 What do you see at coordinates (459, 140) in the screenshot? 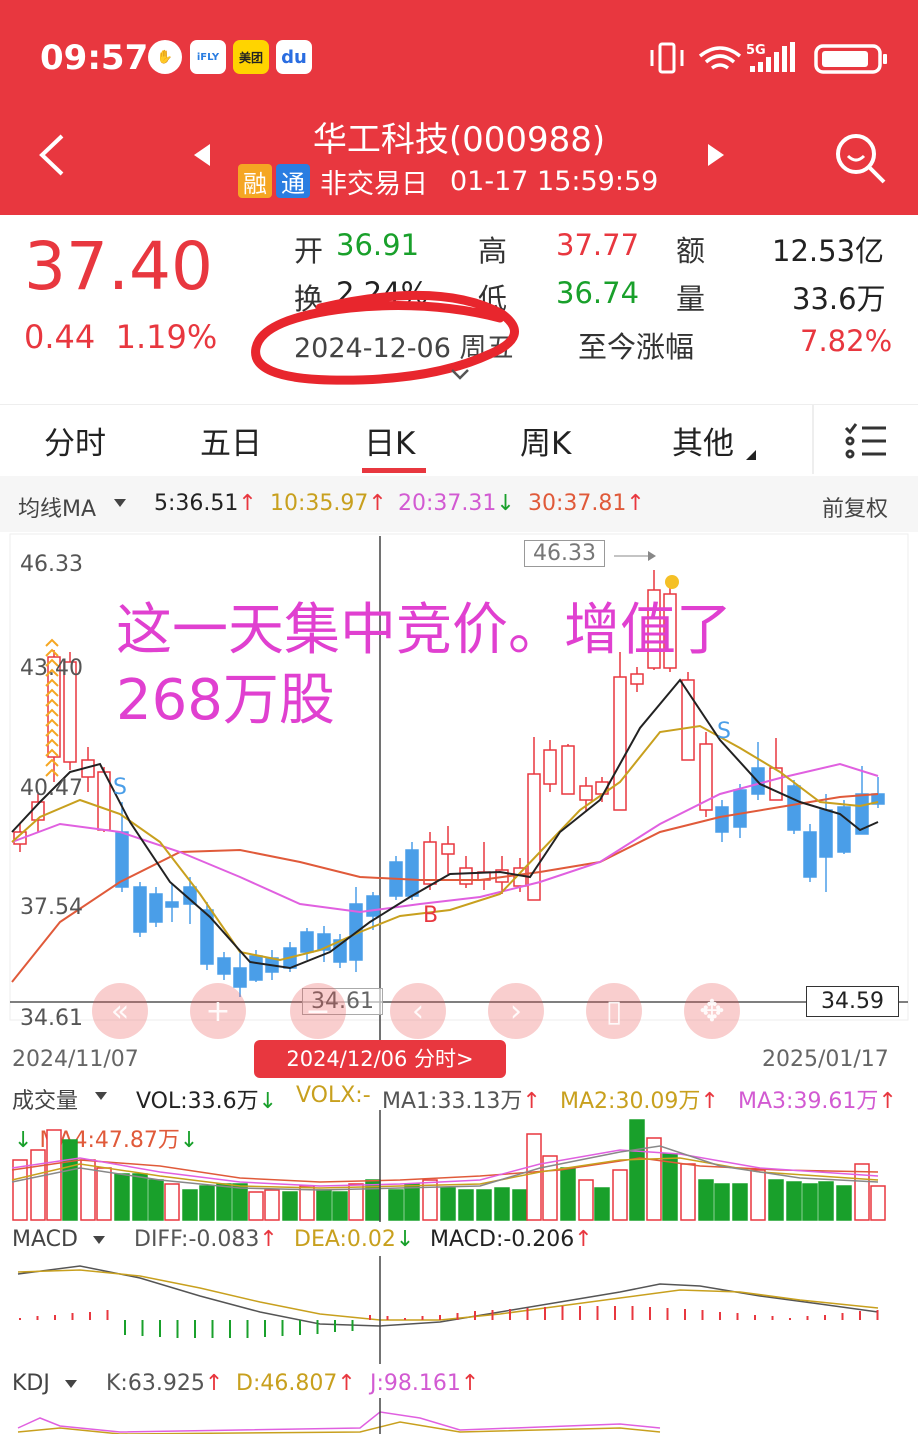
I see `stock-title: 华工科技(000988)` at bounding box center [459, 140].